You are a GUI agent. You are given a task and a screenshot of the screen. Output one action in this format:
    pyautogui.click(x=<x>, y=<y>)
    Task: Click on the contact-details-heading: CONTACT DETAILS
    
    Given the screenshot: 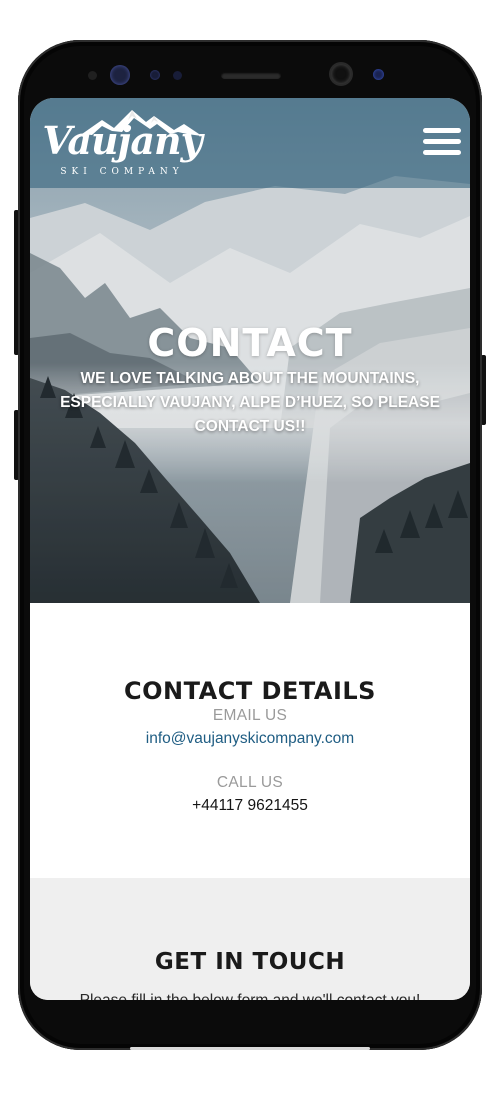 What is the action you would take?
    pyautogui.click(x=250, y=690)
    